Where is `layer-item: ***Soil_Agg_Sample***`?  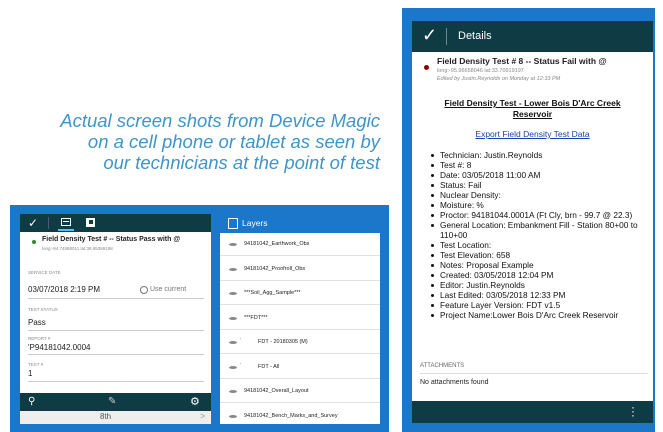 layer-item: ***Soil_Agg_Sample*** is located at coordinates (300, 293).